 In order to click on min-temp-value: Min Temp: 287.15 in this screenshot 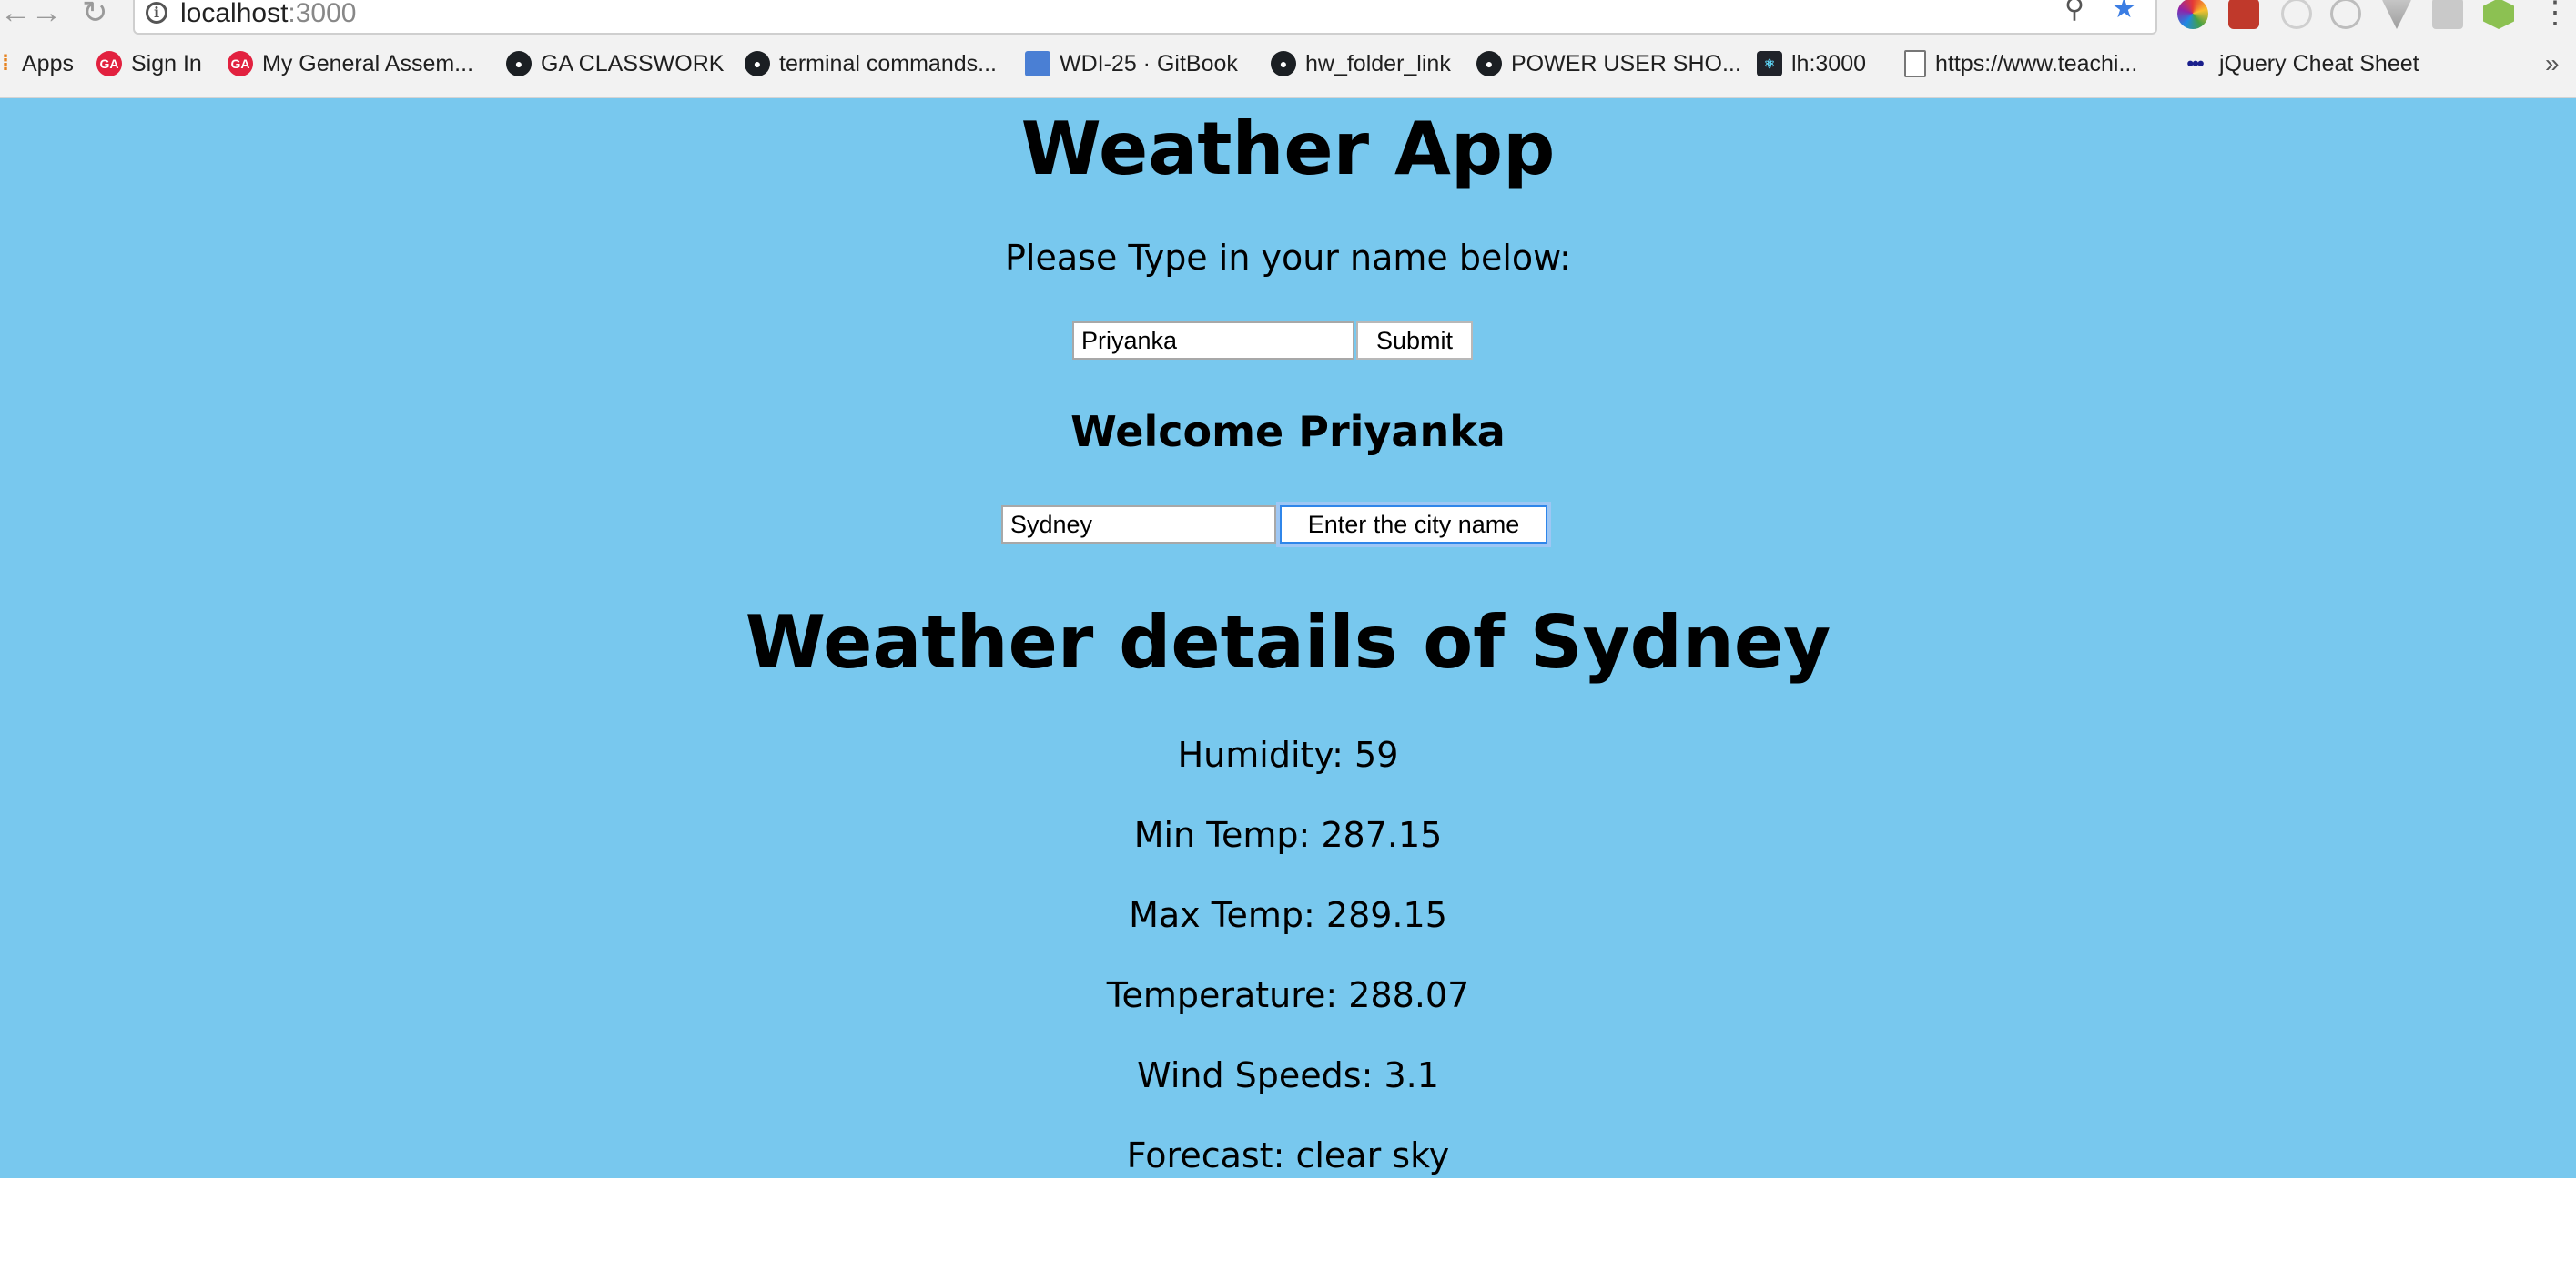, I will do `click(1288, 835)`.